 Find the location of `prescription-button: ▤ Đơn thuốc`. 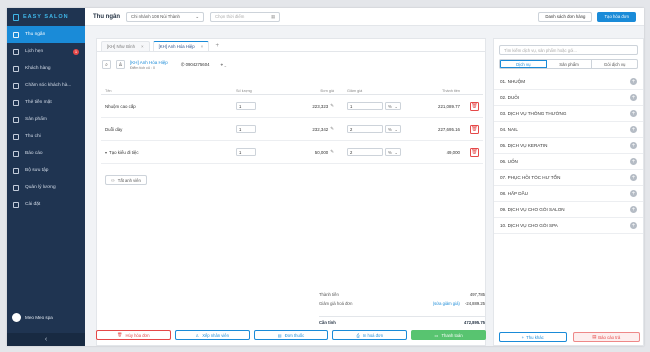

prescription-button: ▤ Đơn thuốc is located at coordinates (291, 335).